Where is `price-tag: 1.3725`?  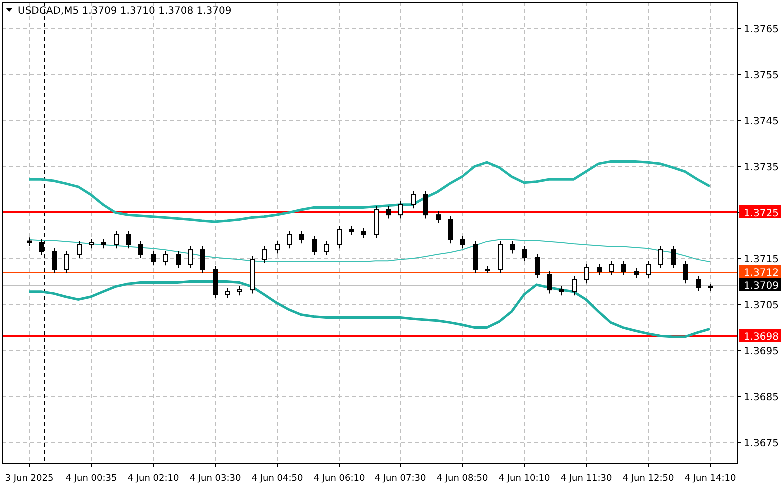 price-tag: 1.3725 is located at coordinates (760, 213).